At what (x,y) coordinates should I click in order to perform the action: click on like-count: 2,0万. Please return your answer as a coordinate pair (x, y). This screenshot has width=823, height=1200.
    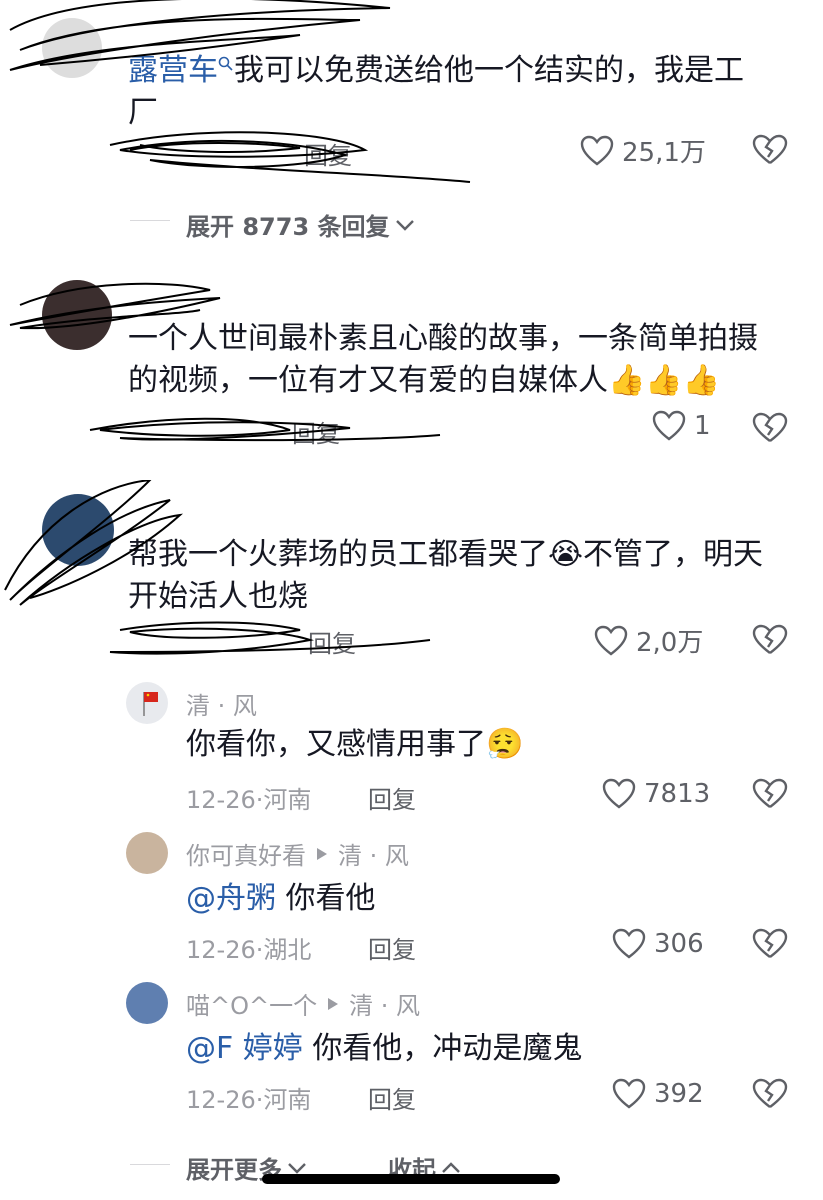
    Looking at the image, I should click on (670, 643).